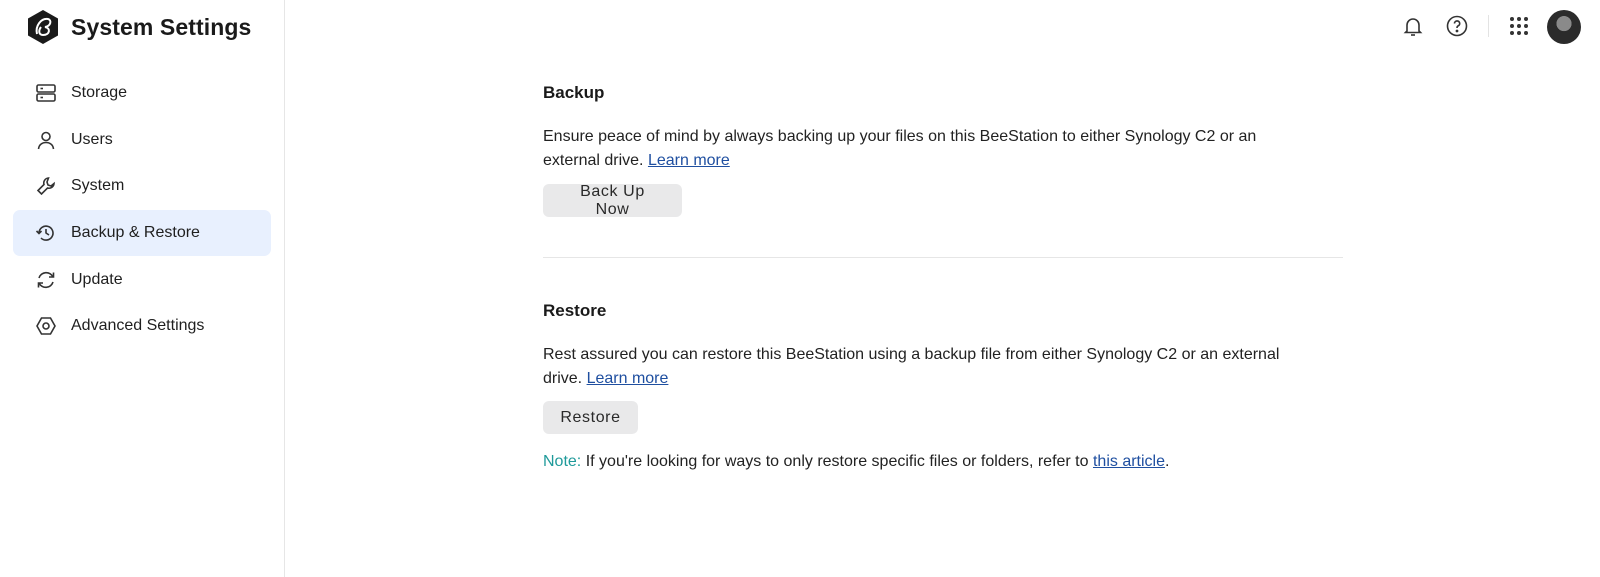 This screenshot has width=1600, height=577. What do you see at coordinates (575, 310) in the screenshot?
I see `restore-title: Restore` at bounding box center [575, 310].